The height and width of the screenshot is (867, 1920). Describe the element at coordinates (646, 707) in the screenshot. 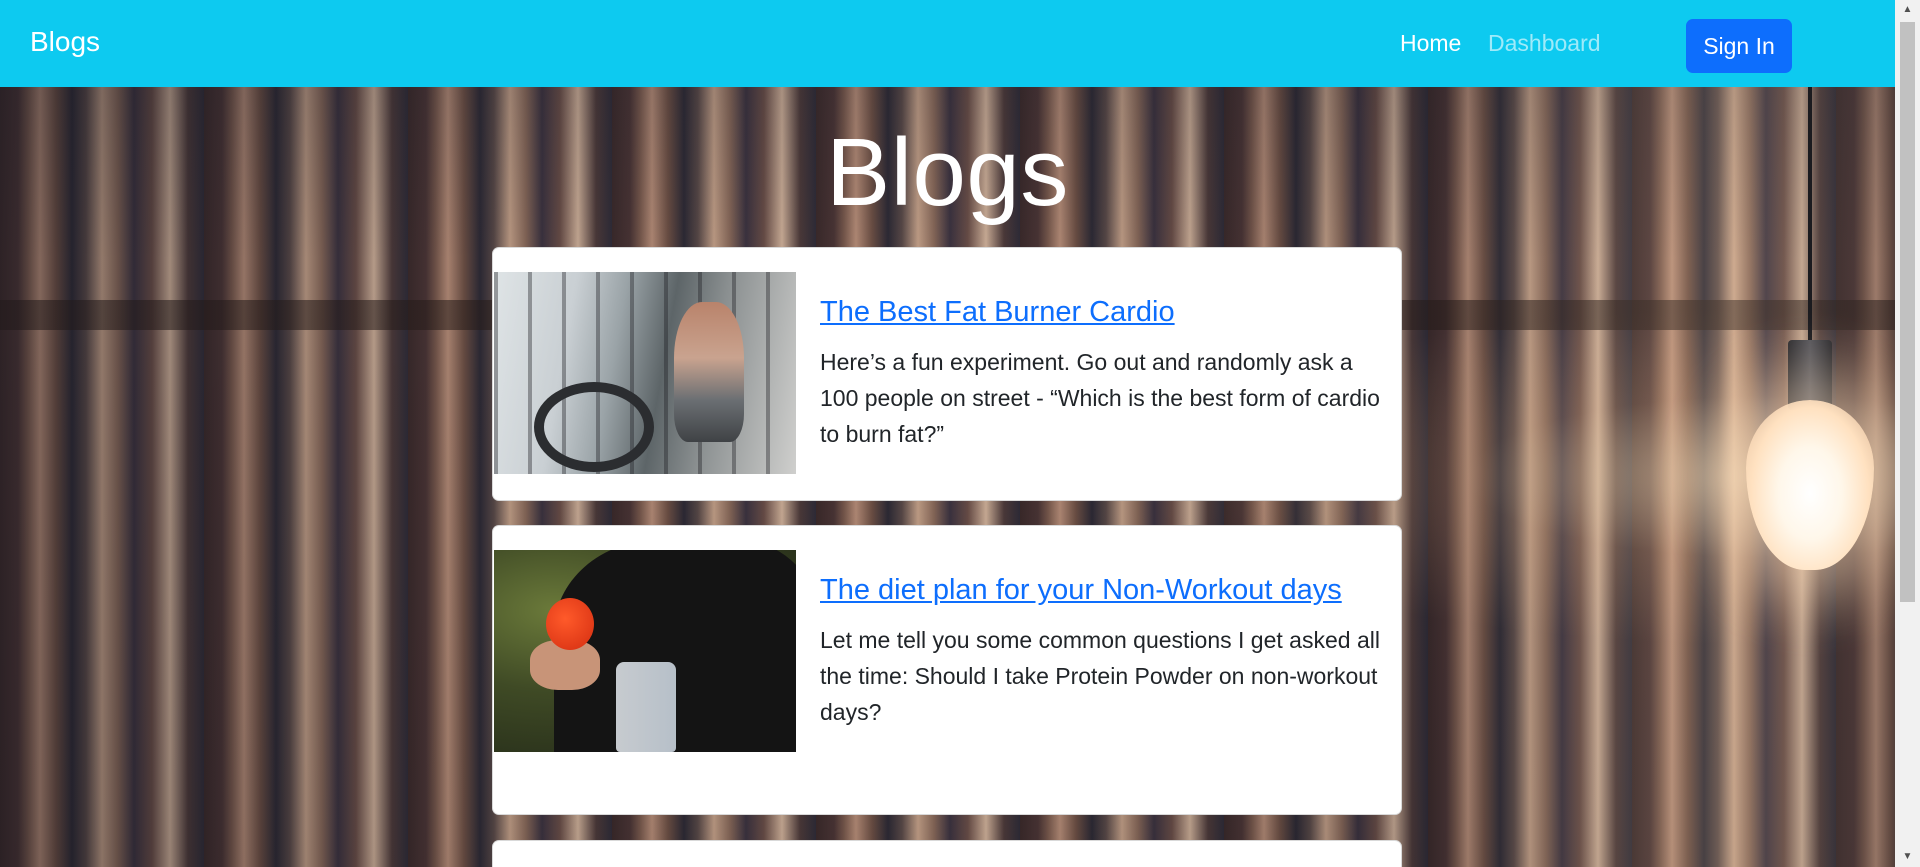

I see `shaker-bottle` at that location.